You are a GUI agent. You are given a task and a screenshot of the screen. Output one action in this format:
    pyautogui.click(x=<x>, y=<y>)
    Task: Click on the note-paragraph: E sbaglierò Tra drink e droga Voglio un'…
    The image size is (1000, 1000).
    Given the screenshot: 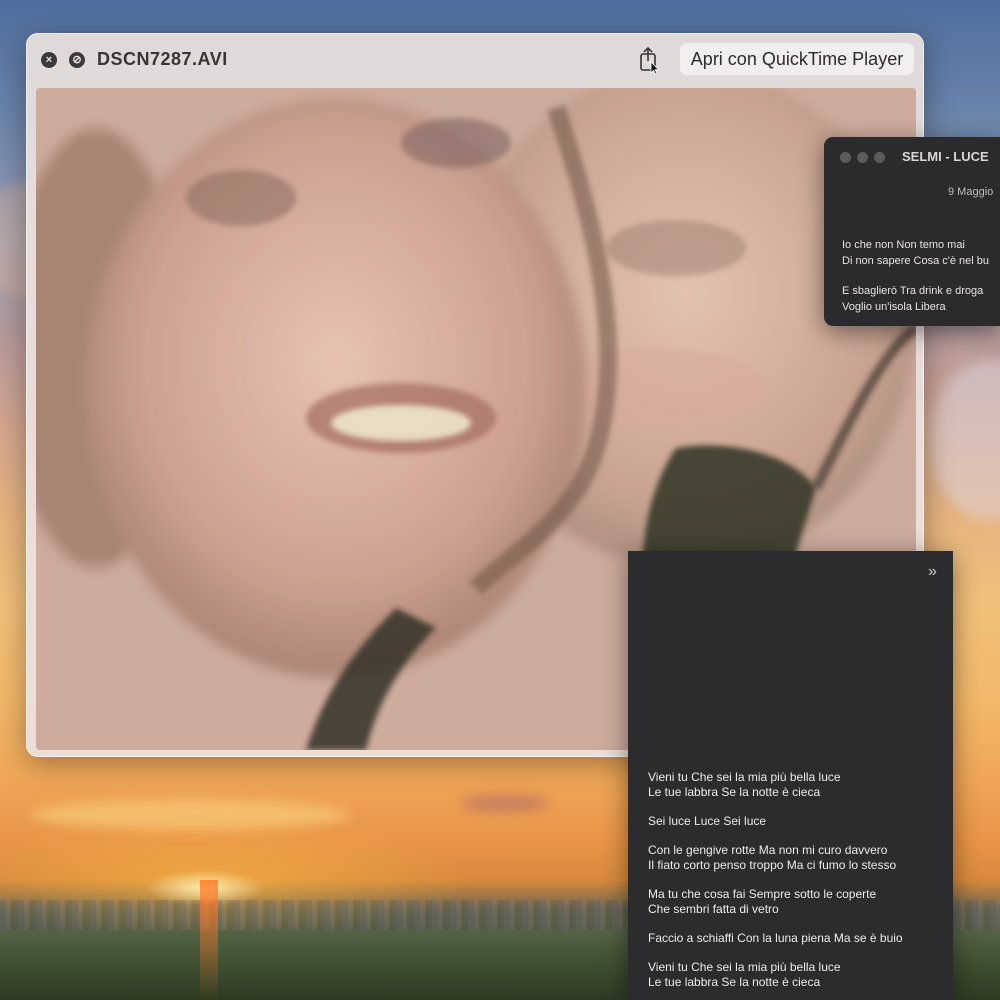 What is the action you would take?
    pyautogui.click(x=921, y=299)
    